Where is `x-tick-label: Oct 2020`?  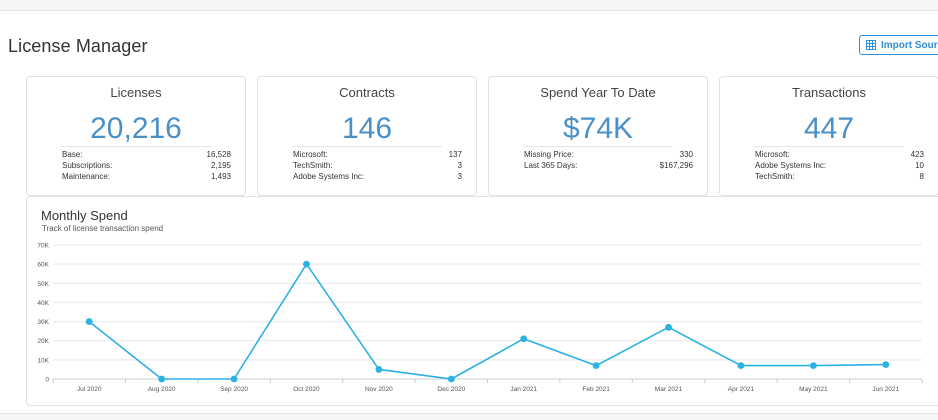
x-tick-label: Oct 2020 is located at coordinates (306, 389).